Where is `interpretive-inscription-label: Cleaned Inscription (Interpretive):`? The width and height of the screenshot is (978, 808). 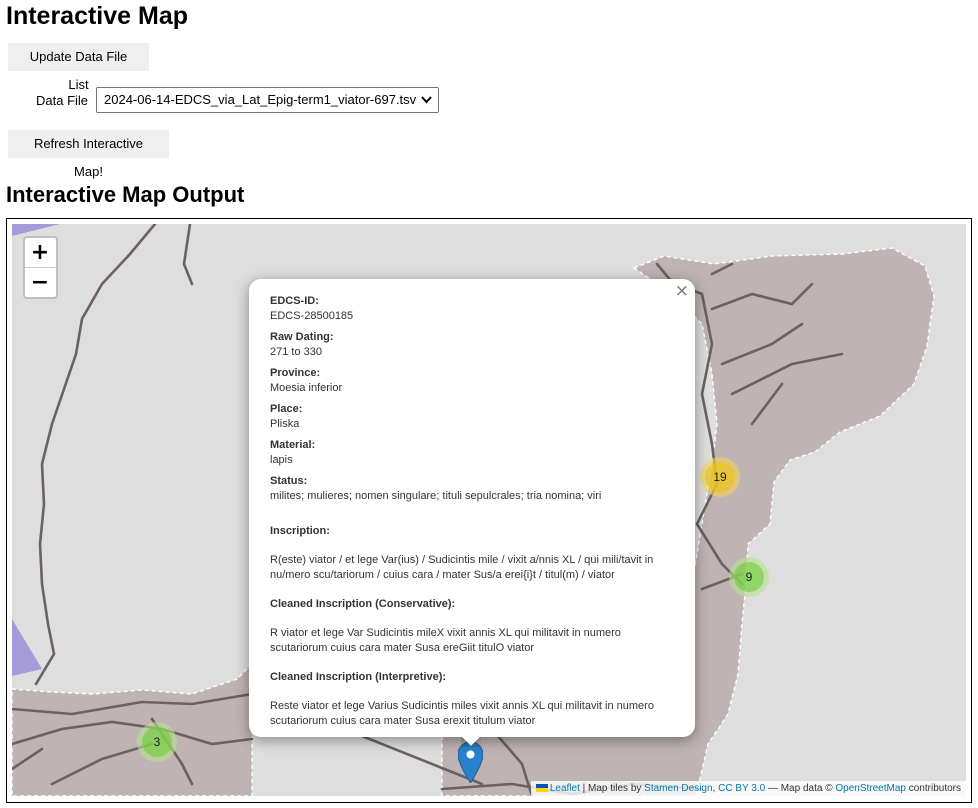 interpretive-inscription-label: Cleaned Inscription (Interpretive): is located at coordinates (358, 677).